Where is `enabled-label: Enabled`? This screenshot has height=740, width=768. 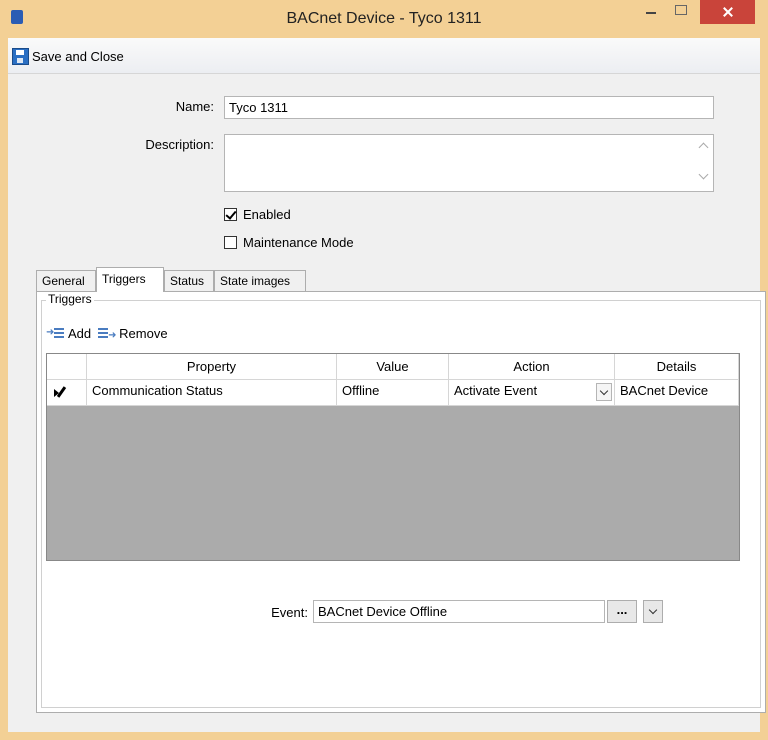
enabled-label: Enabled is located at coordinates (267, 214).